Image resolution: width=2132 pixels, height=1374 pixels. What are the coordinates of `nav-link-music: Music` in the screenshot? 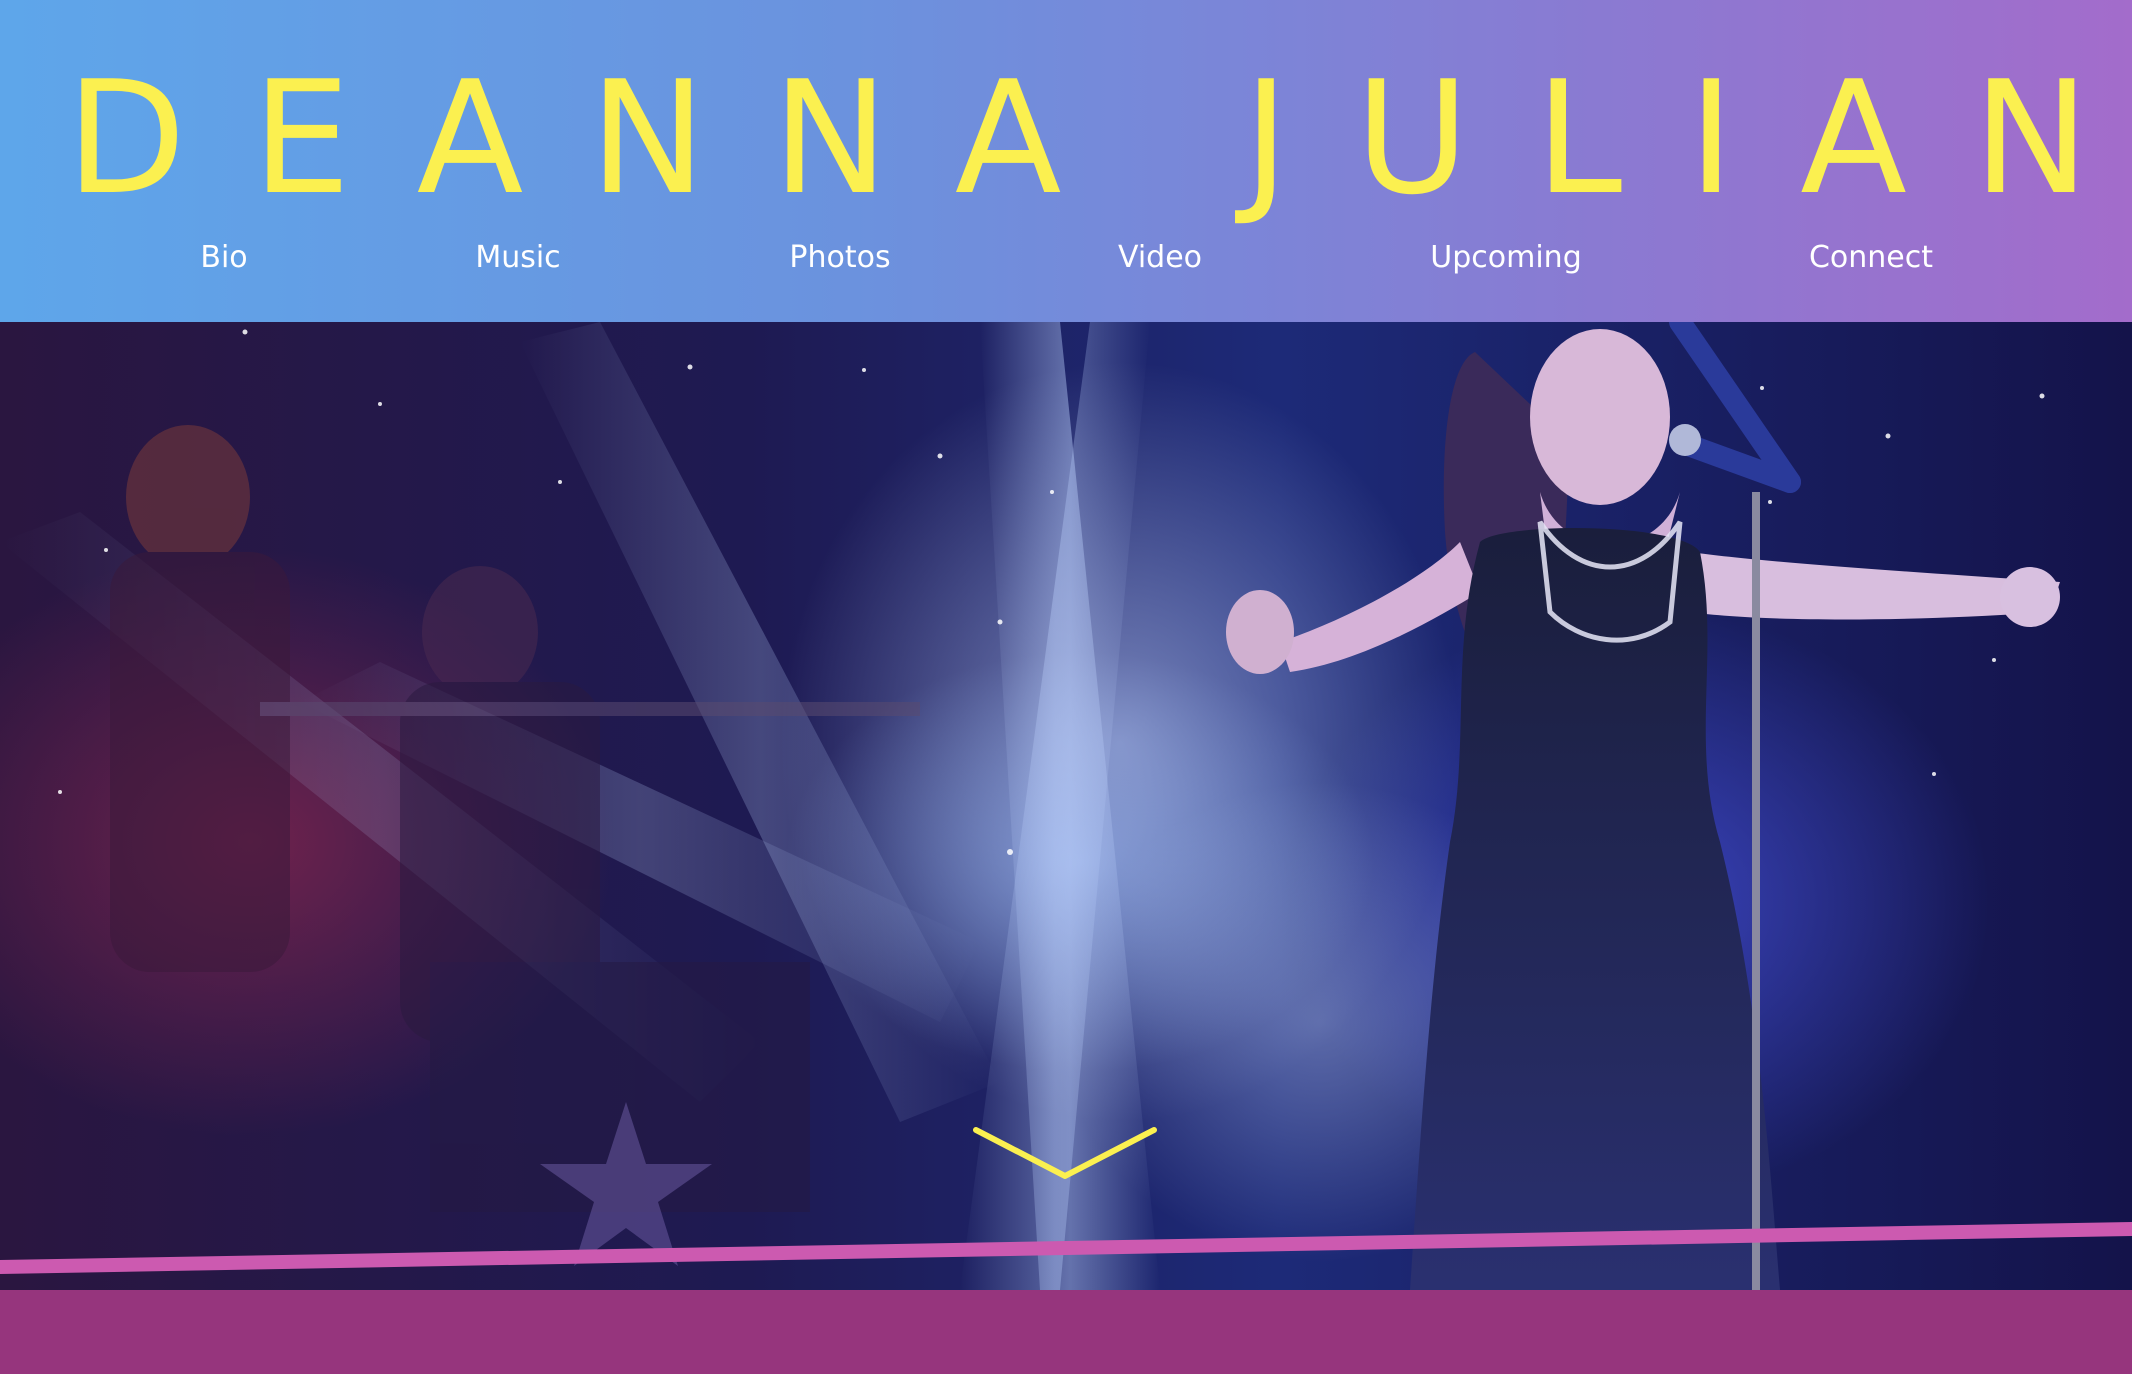 It's located at (517, 258).